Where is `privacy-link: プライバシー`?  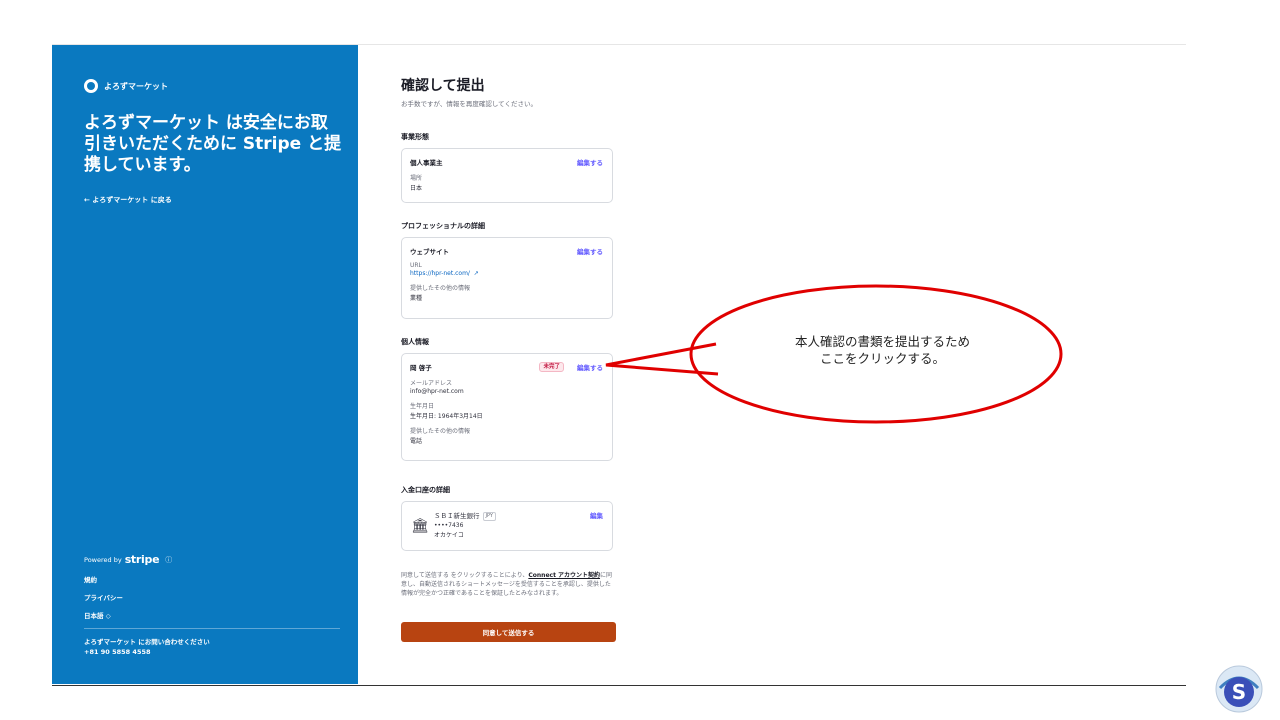 privacy-link: プライバシー is located at coordinates (212, 597).